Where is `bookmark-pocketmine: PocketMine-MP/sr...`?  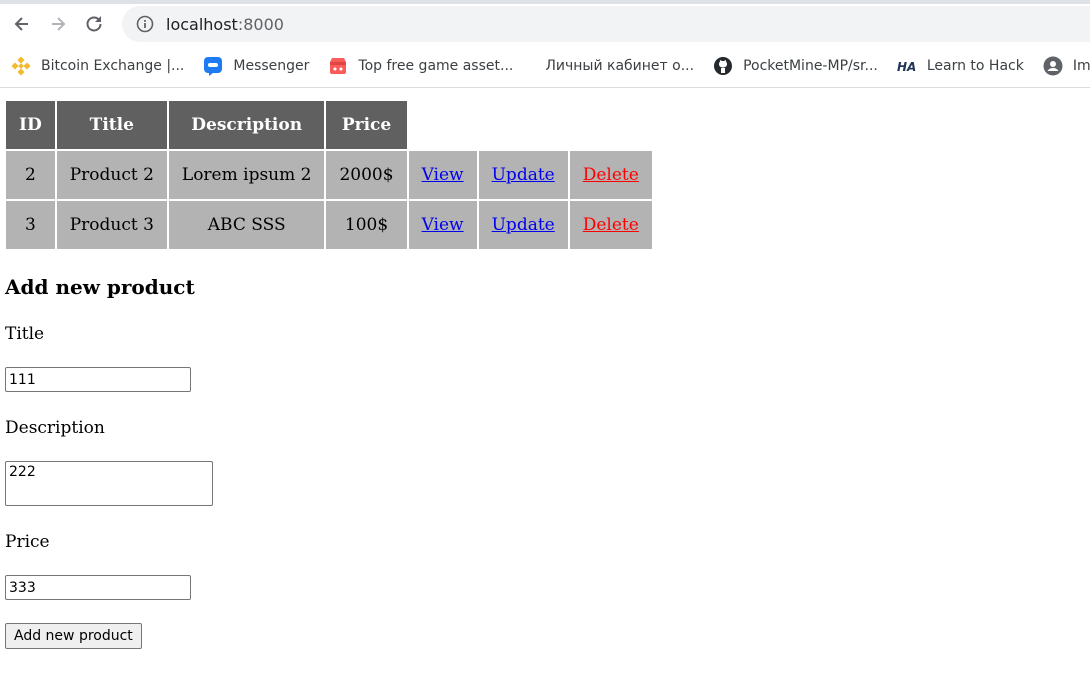
bookmark-pocketmine: PocketMine-MP/sr... is located at coordinates (795, 66).